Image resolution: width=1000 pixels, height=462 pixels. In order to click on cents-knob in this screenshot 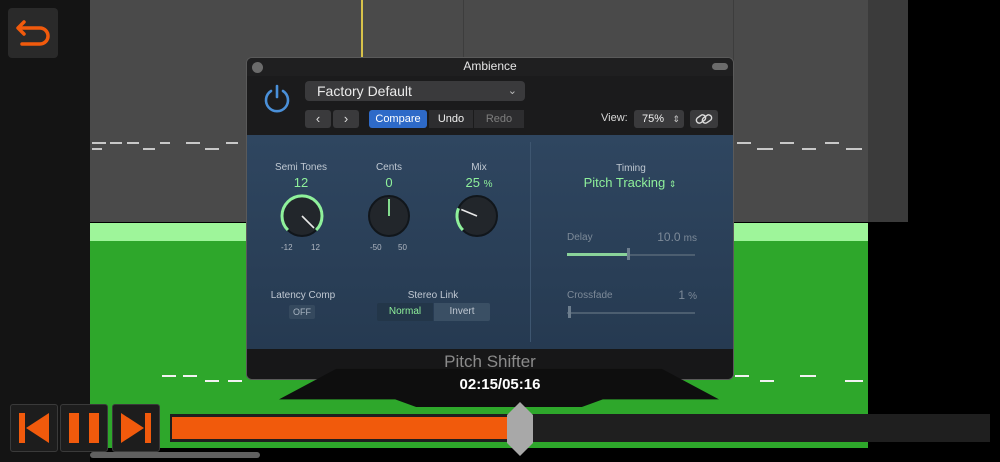, I will do `click(389, 216)`.